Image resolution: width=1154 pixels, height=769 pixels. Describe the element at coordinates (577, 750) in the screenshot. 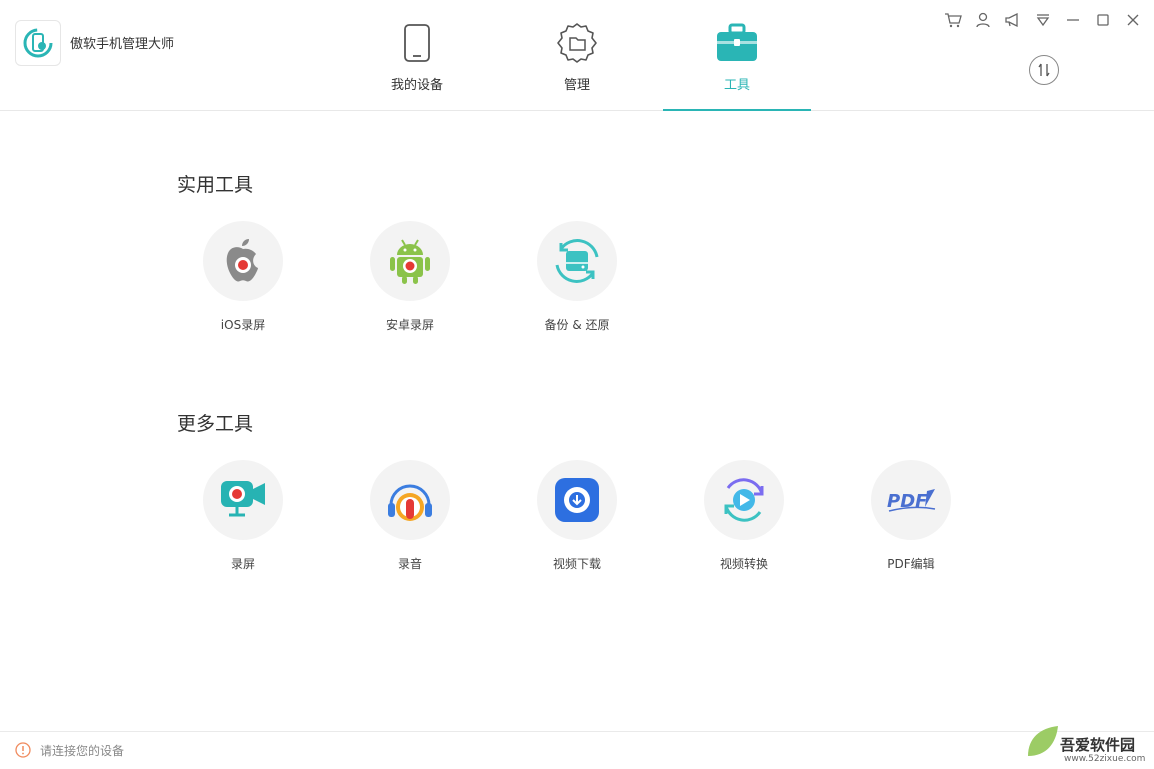

I see `status-bar: 请连接您的设备` at that location.